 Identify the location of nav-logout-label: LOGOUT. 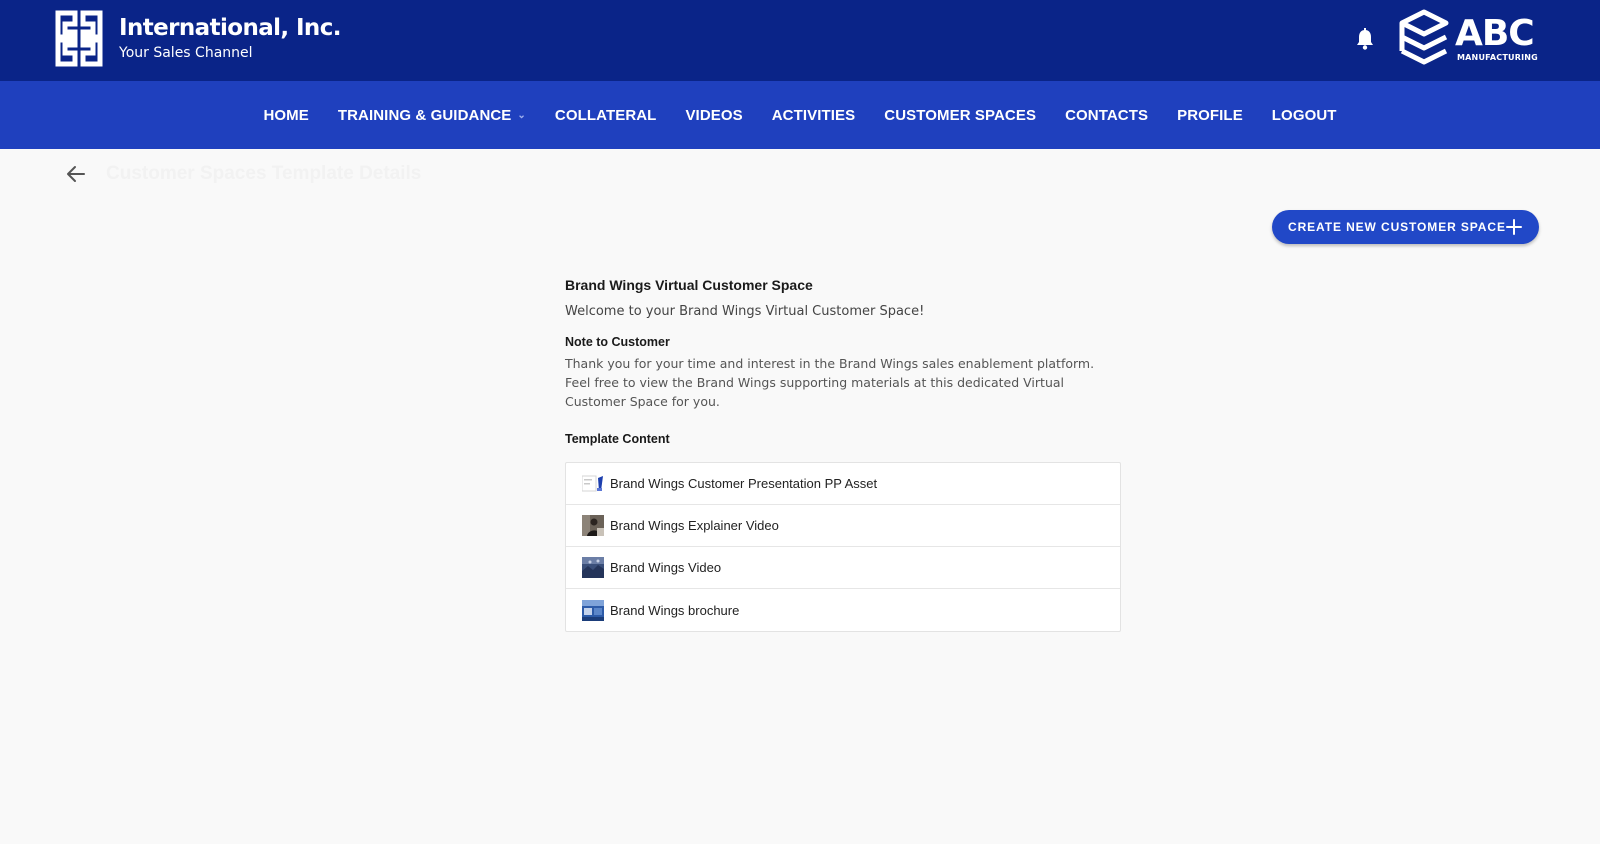
(1304, 115).